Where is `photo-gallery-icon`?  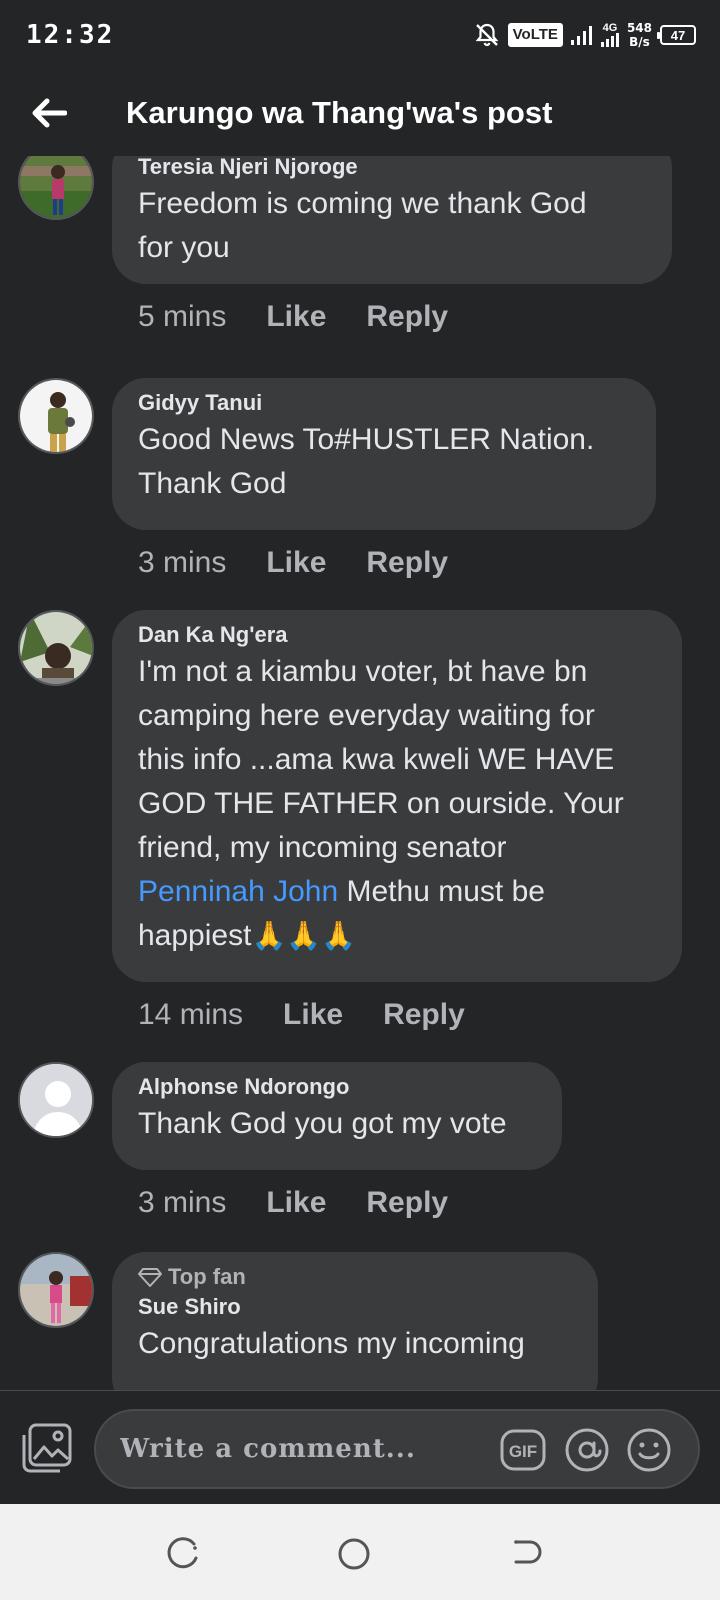 photo-gallery-icon is located at coordinates (47, 1448).